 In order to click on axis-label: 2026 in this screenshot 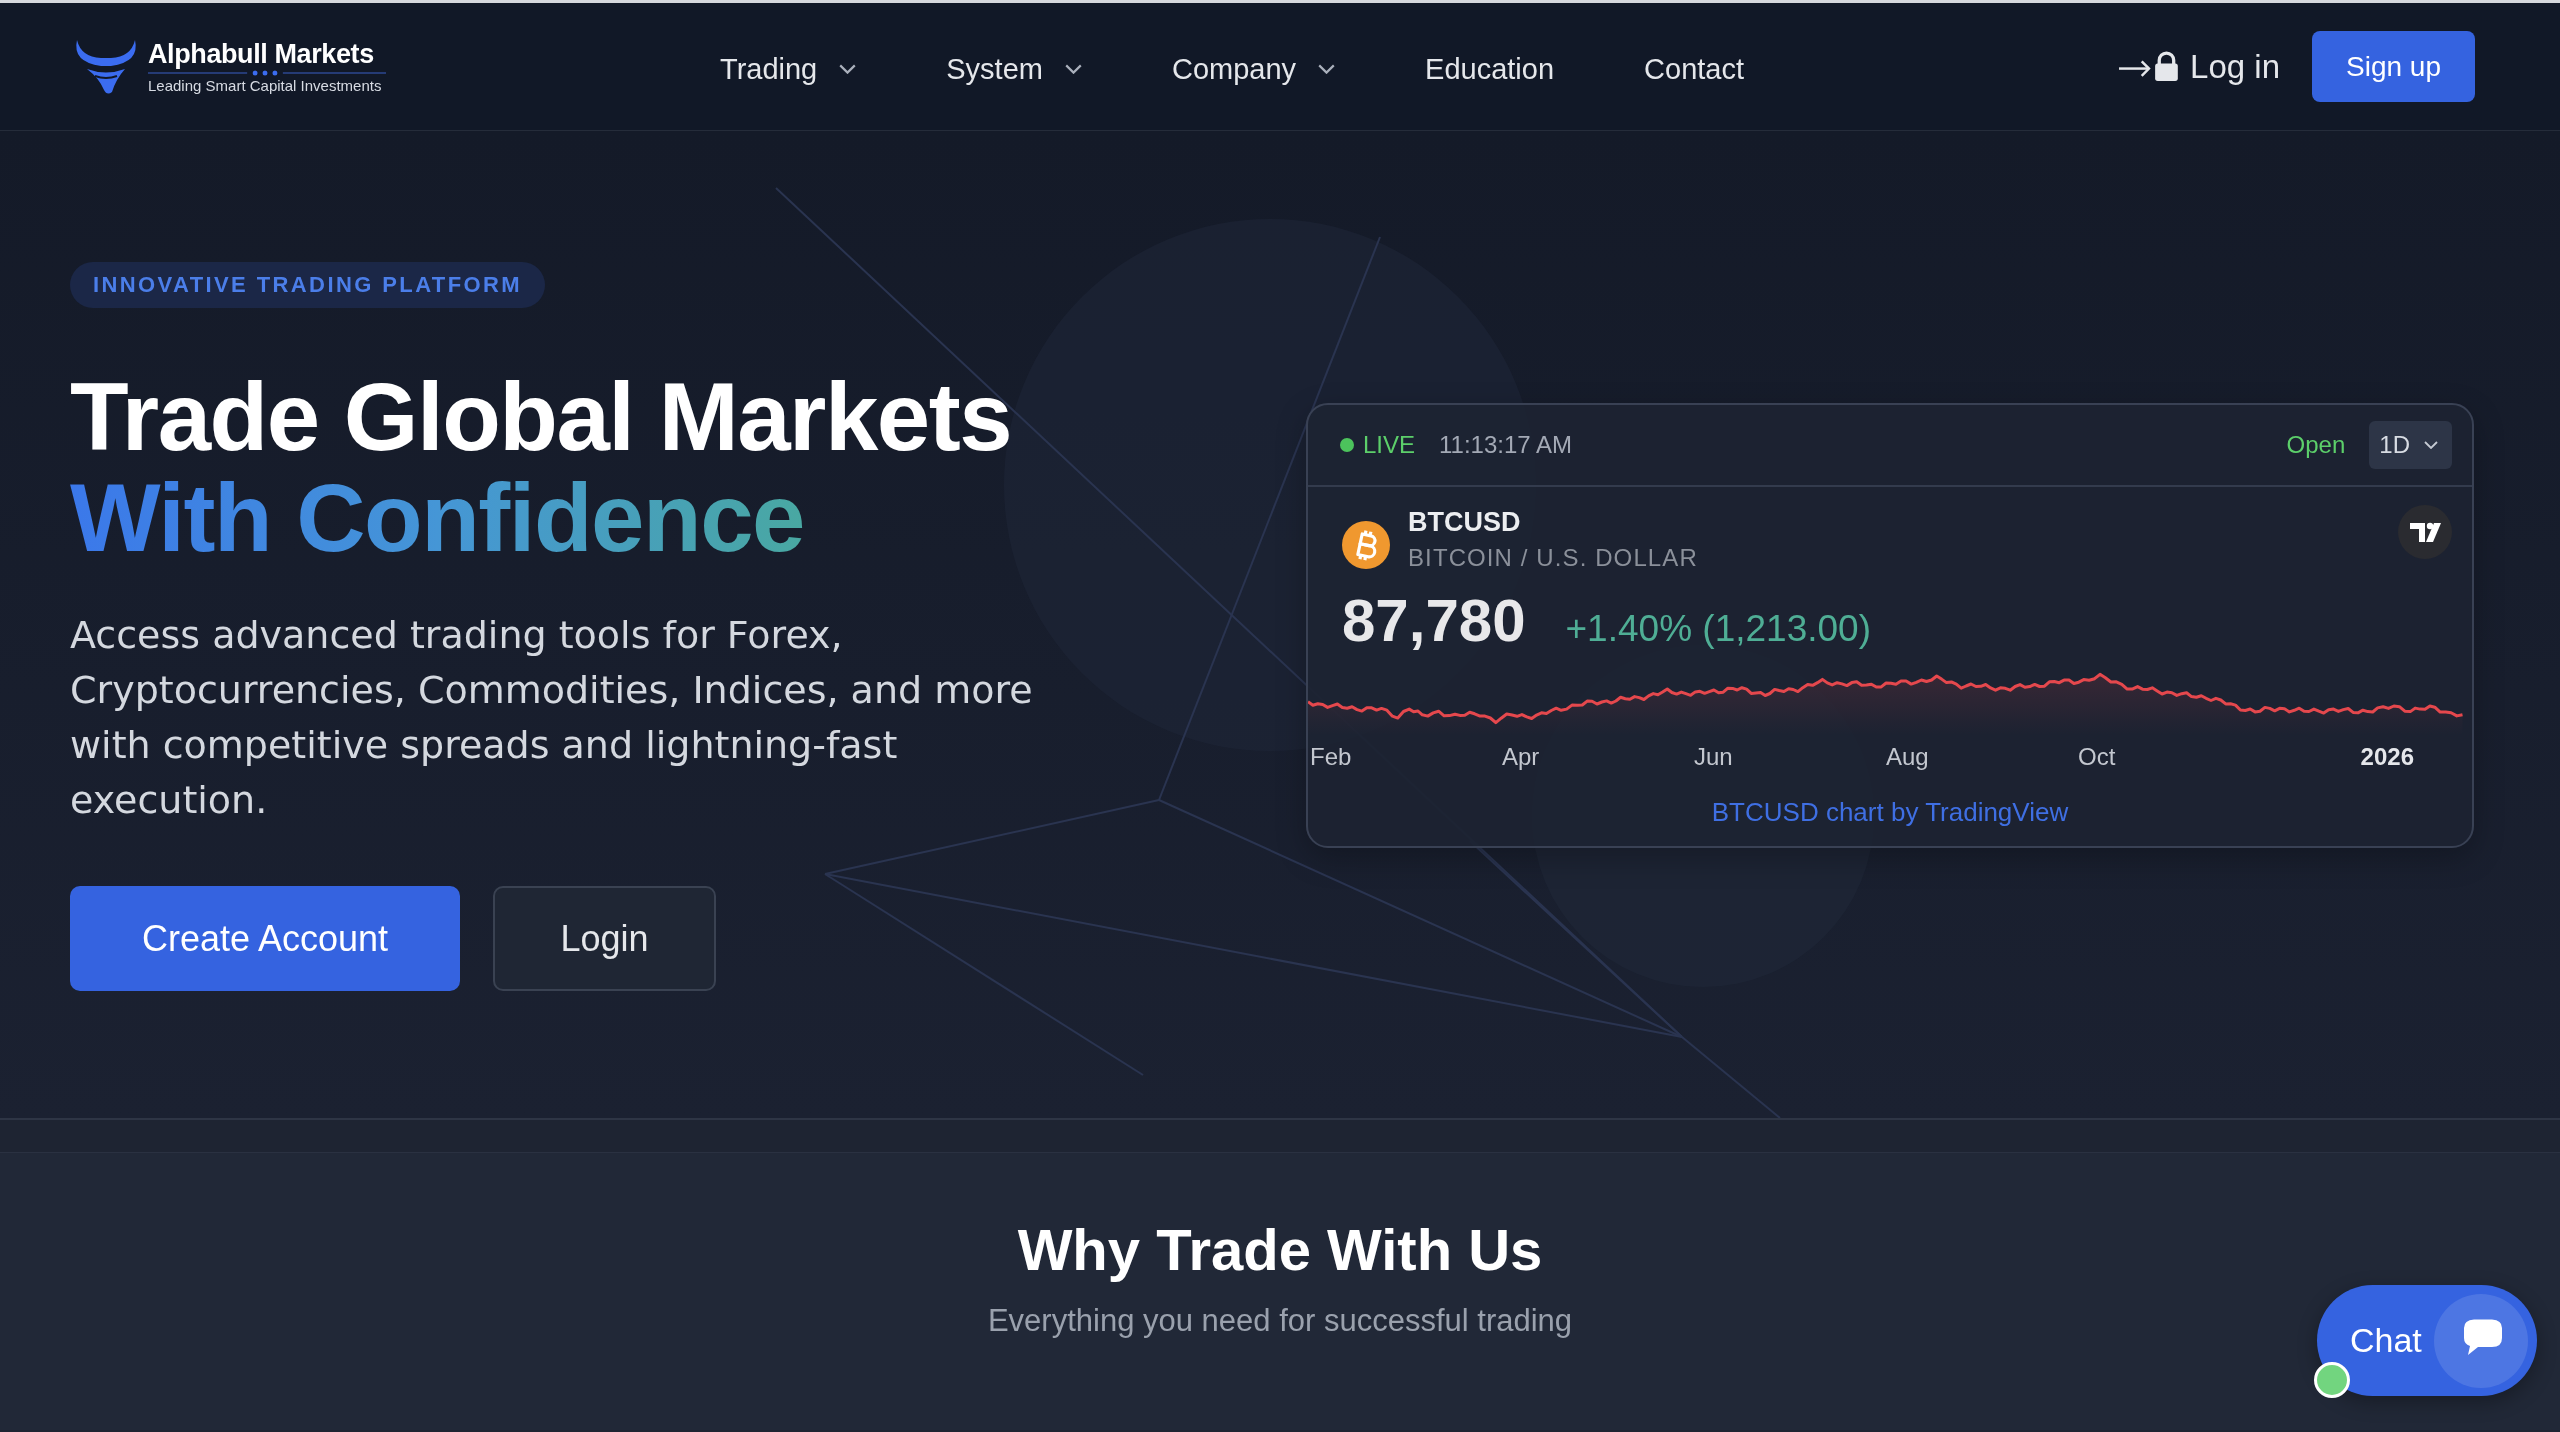, I will do `click(2387, 757)`.